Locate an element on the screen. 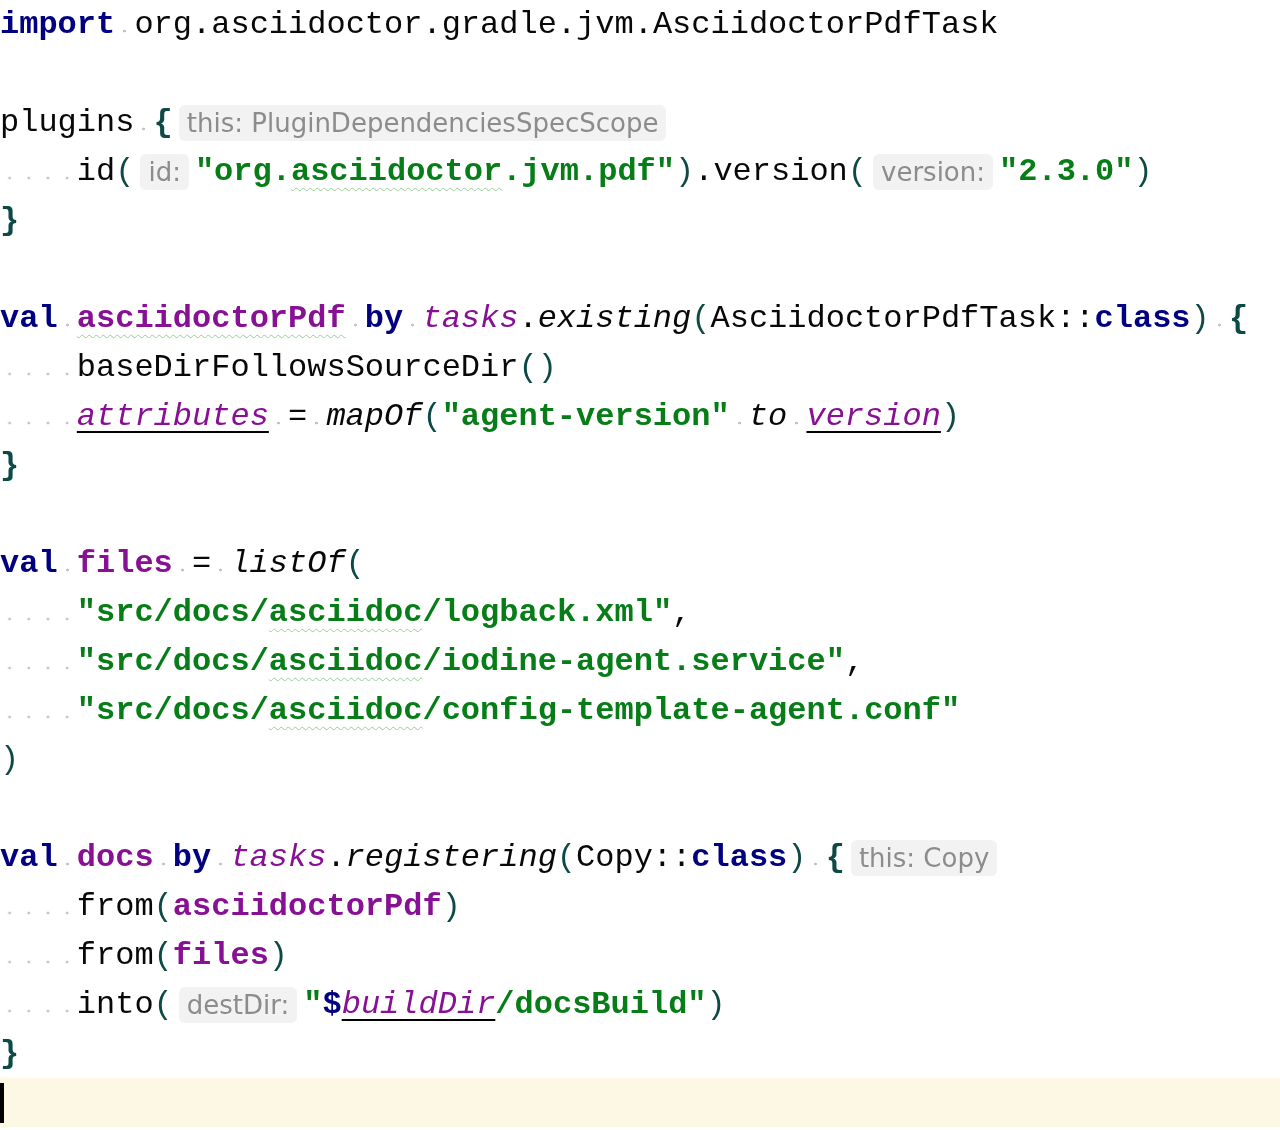 The height and width of the screenshot is (1130, 1280). identifier: org.asciidoctor.gradle.jvm.AsciidoctorPdfTask is located at coordinates (566, 24).